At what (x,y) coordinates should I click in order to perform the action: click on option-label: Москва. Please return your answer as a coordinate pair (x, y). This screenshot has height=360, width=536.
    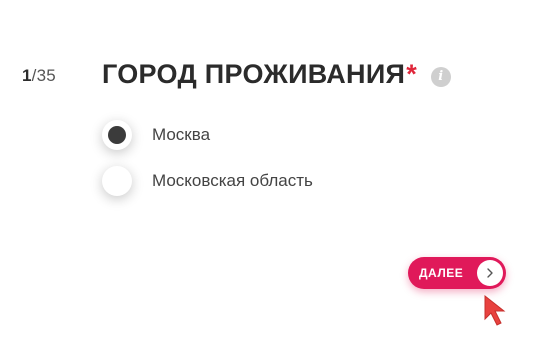
    Looking at the image, I should click on (181, 134).